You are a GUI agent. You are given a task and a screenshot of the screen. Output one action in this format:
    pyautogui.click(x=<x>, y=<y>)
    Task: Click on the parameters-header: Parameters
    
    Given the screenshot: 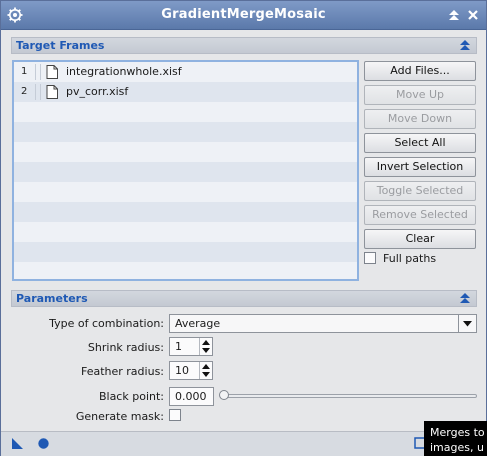 What is the action you would take?
    pyautogui.click(x=244, y=298)
    